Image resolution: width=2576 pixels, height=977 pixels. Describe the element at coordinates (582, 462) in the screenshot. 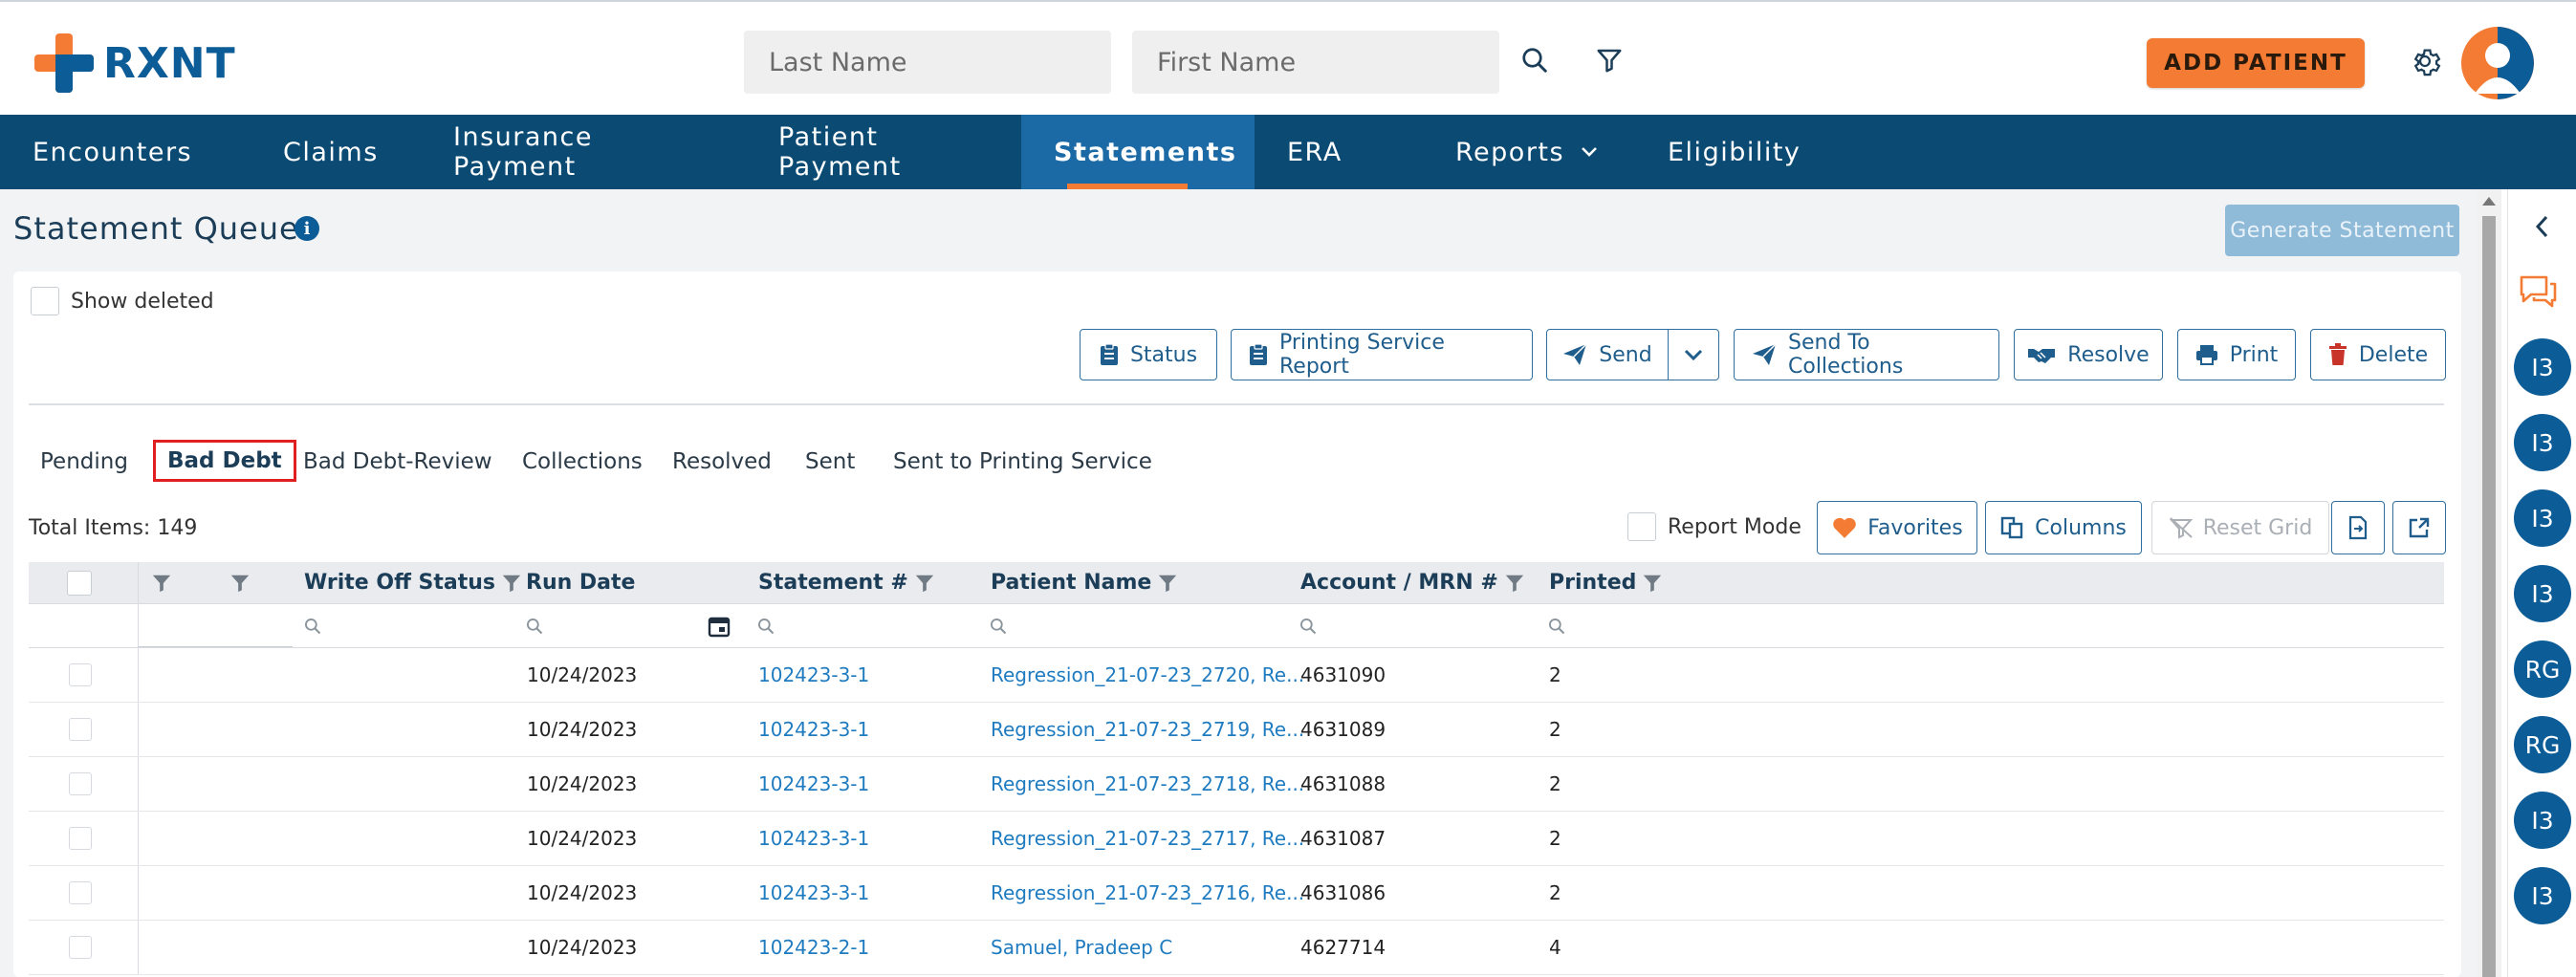

I see `tab-collections: Collections` at that location.